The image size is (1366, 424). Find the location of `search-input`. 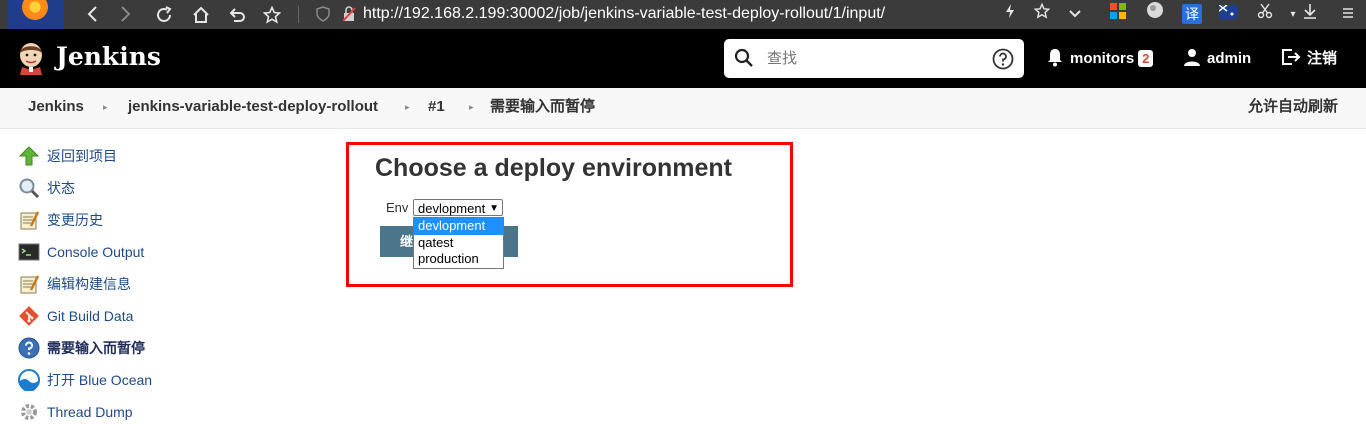

search-input is located at coordinates (867, 58).